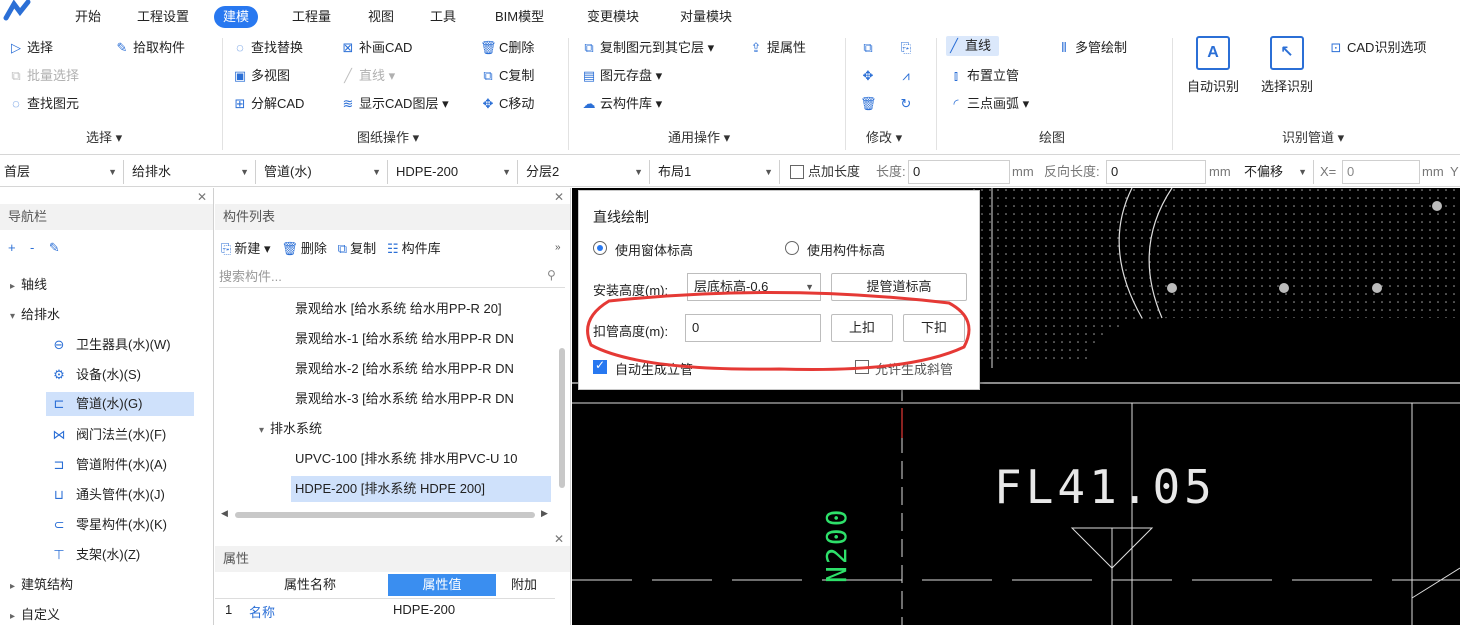 This screenshot has width=1460, height=625. I want to click on multi-view-button: ▣ 多视图, so click(261, 76).